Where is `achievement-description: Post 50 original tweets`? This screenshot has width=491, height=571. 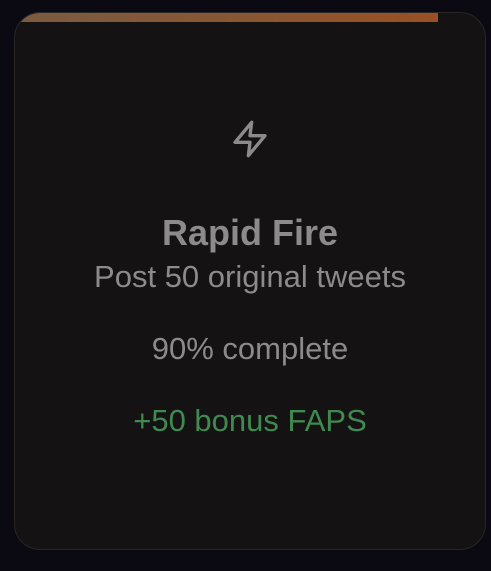 achievement-description: Post 50 original tweets is located at coordinates (250, 276).